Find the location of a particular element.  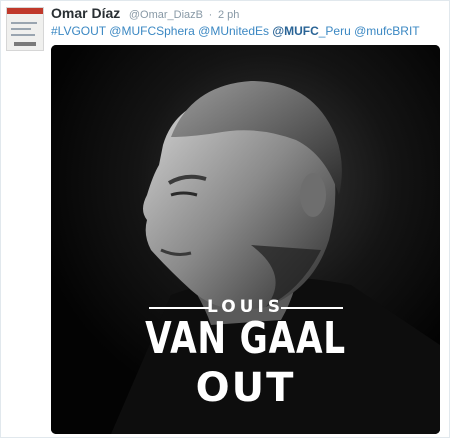

avatar is located at coordinates (25, 29).